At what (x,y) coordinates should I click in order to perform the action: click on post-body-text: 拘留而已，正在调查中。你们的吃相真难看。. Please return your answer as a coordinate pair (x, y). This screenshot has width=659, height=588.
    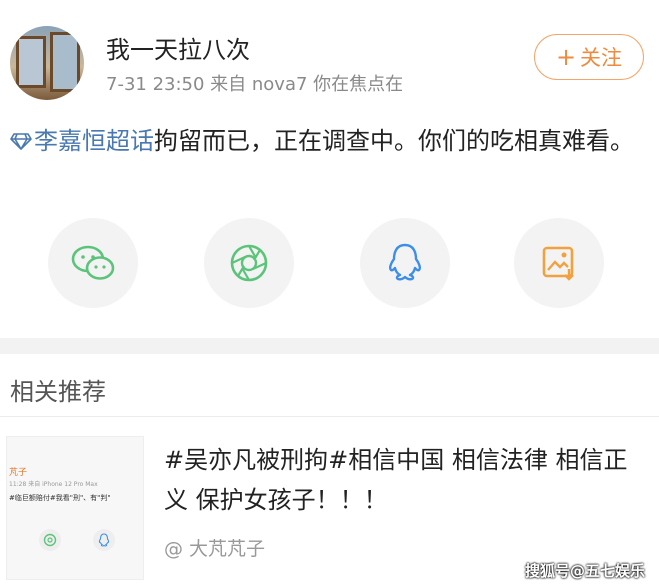
    Looking at the image, I should click on (394, 141).